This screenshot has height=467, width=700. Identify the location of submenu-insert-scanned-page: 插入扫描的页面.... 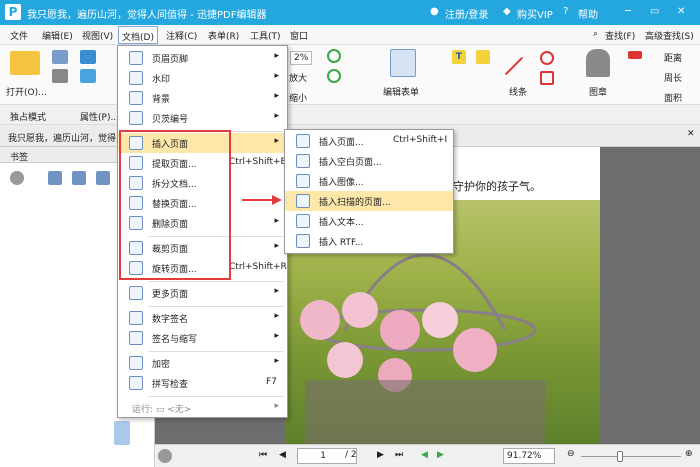
(369, 201).